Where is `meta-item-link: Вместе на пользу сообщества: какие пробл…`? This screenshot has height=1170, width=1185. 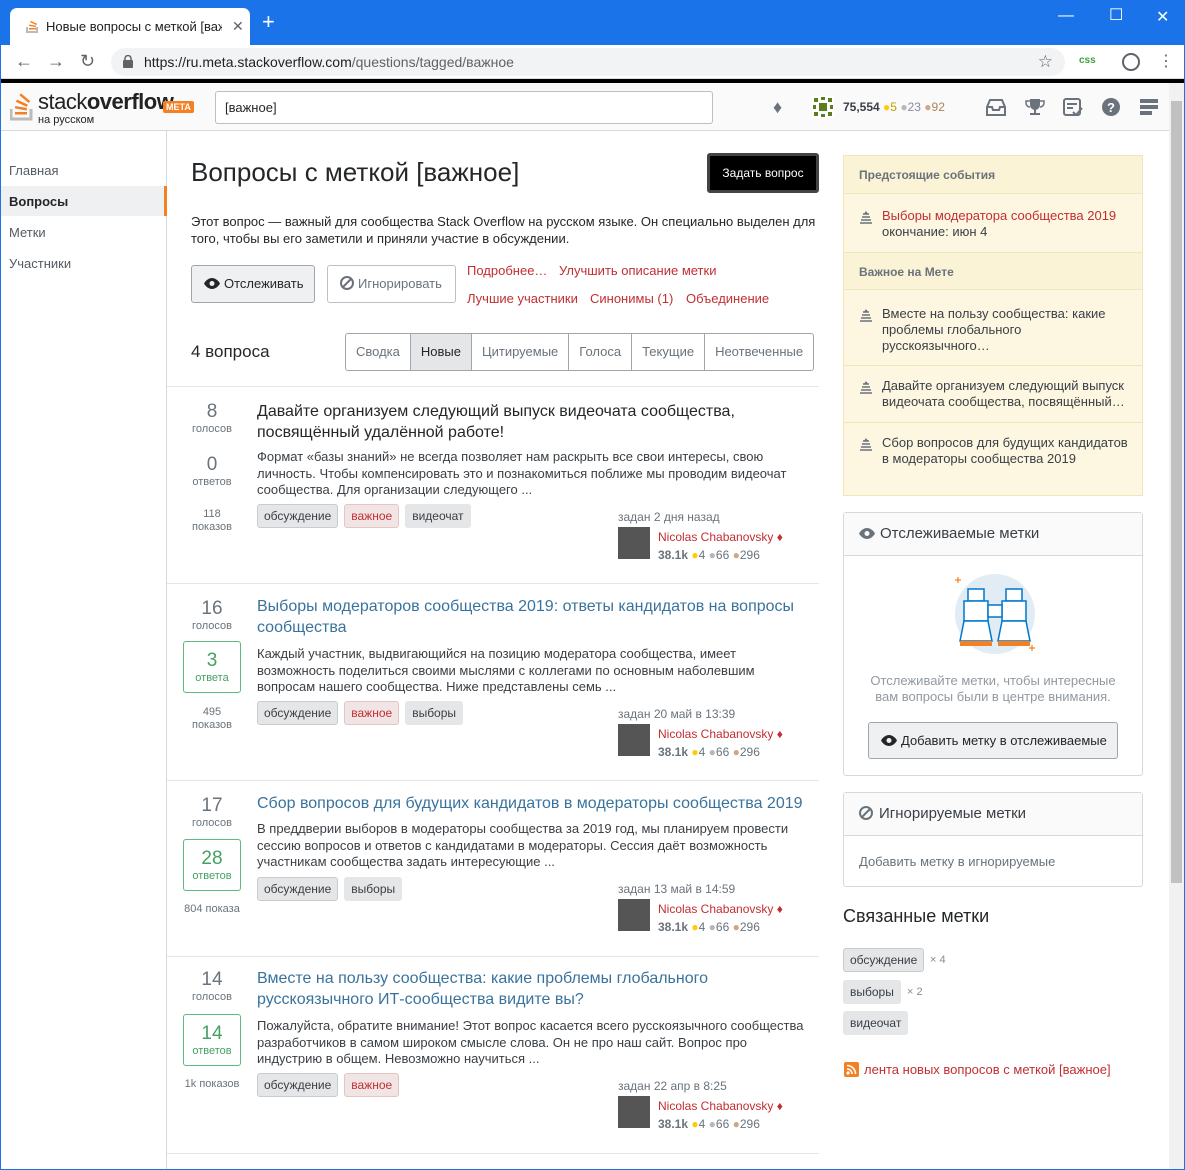
meta-item-link: Вместе на пользу сообщества: какие пробл… is located at coordinates (1007, 330).